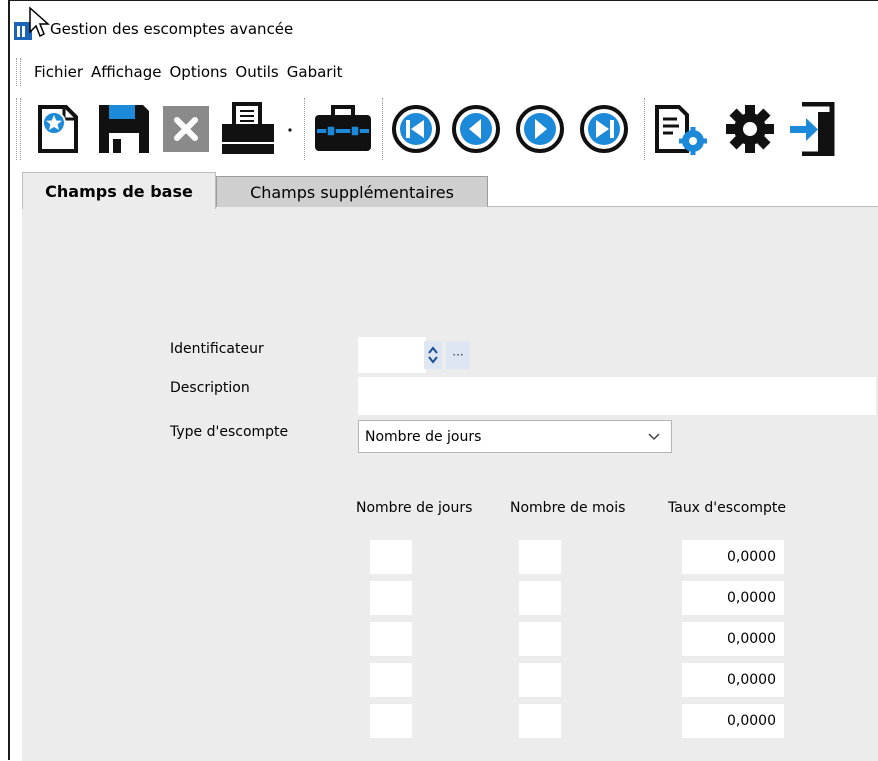  What do you see at coordinates (727, 508) in the screenshot?
I see `header-rate: Taux d'escompte` at bounding box center [727, 508].